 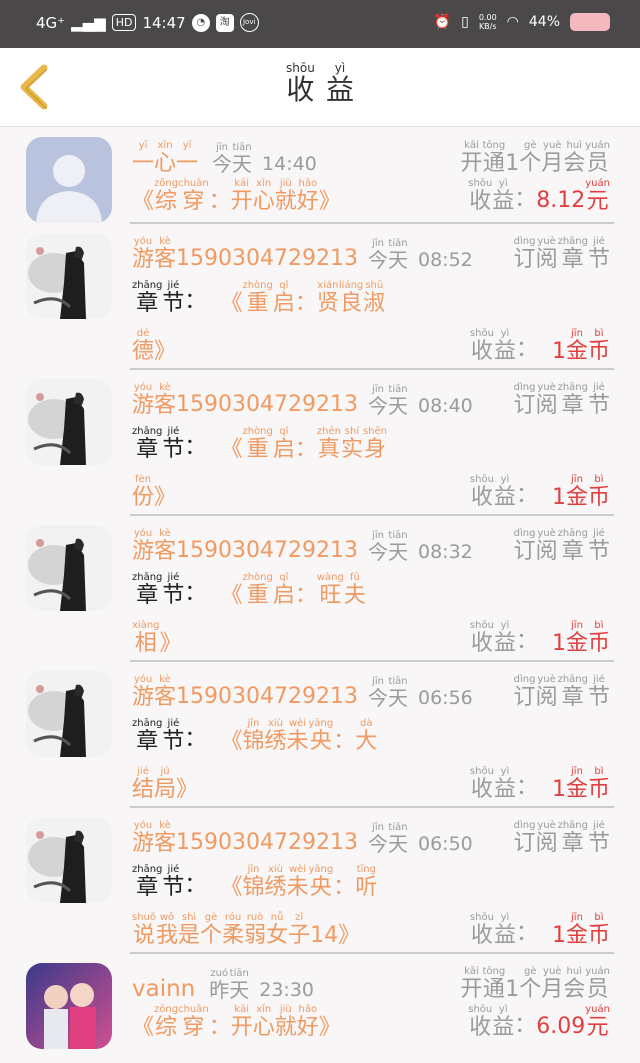 I want to click on yuan-unit: yuán 元, so click(x=597, y=1022).